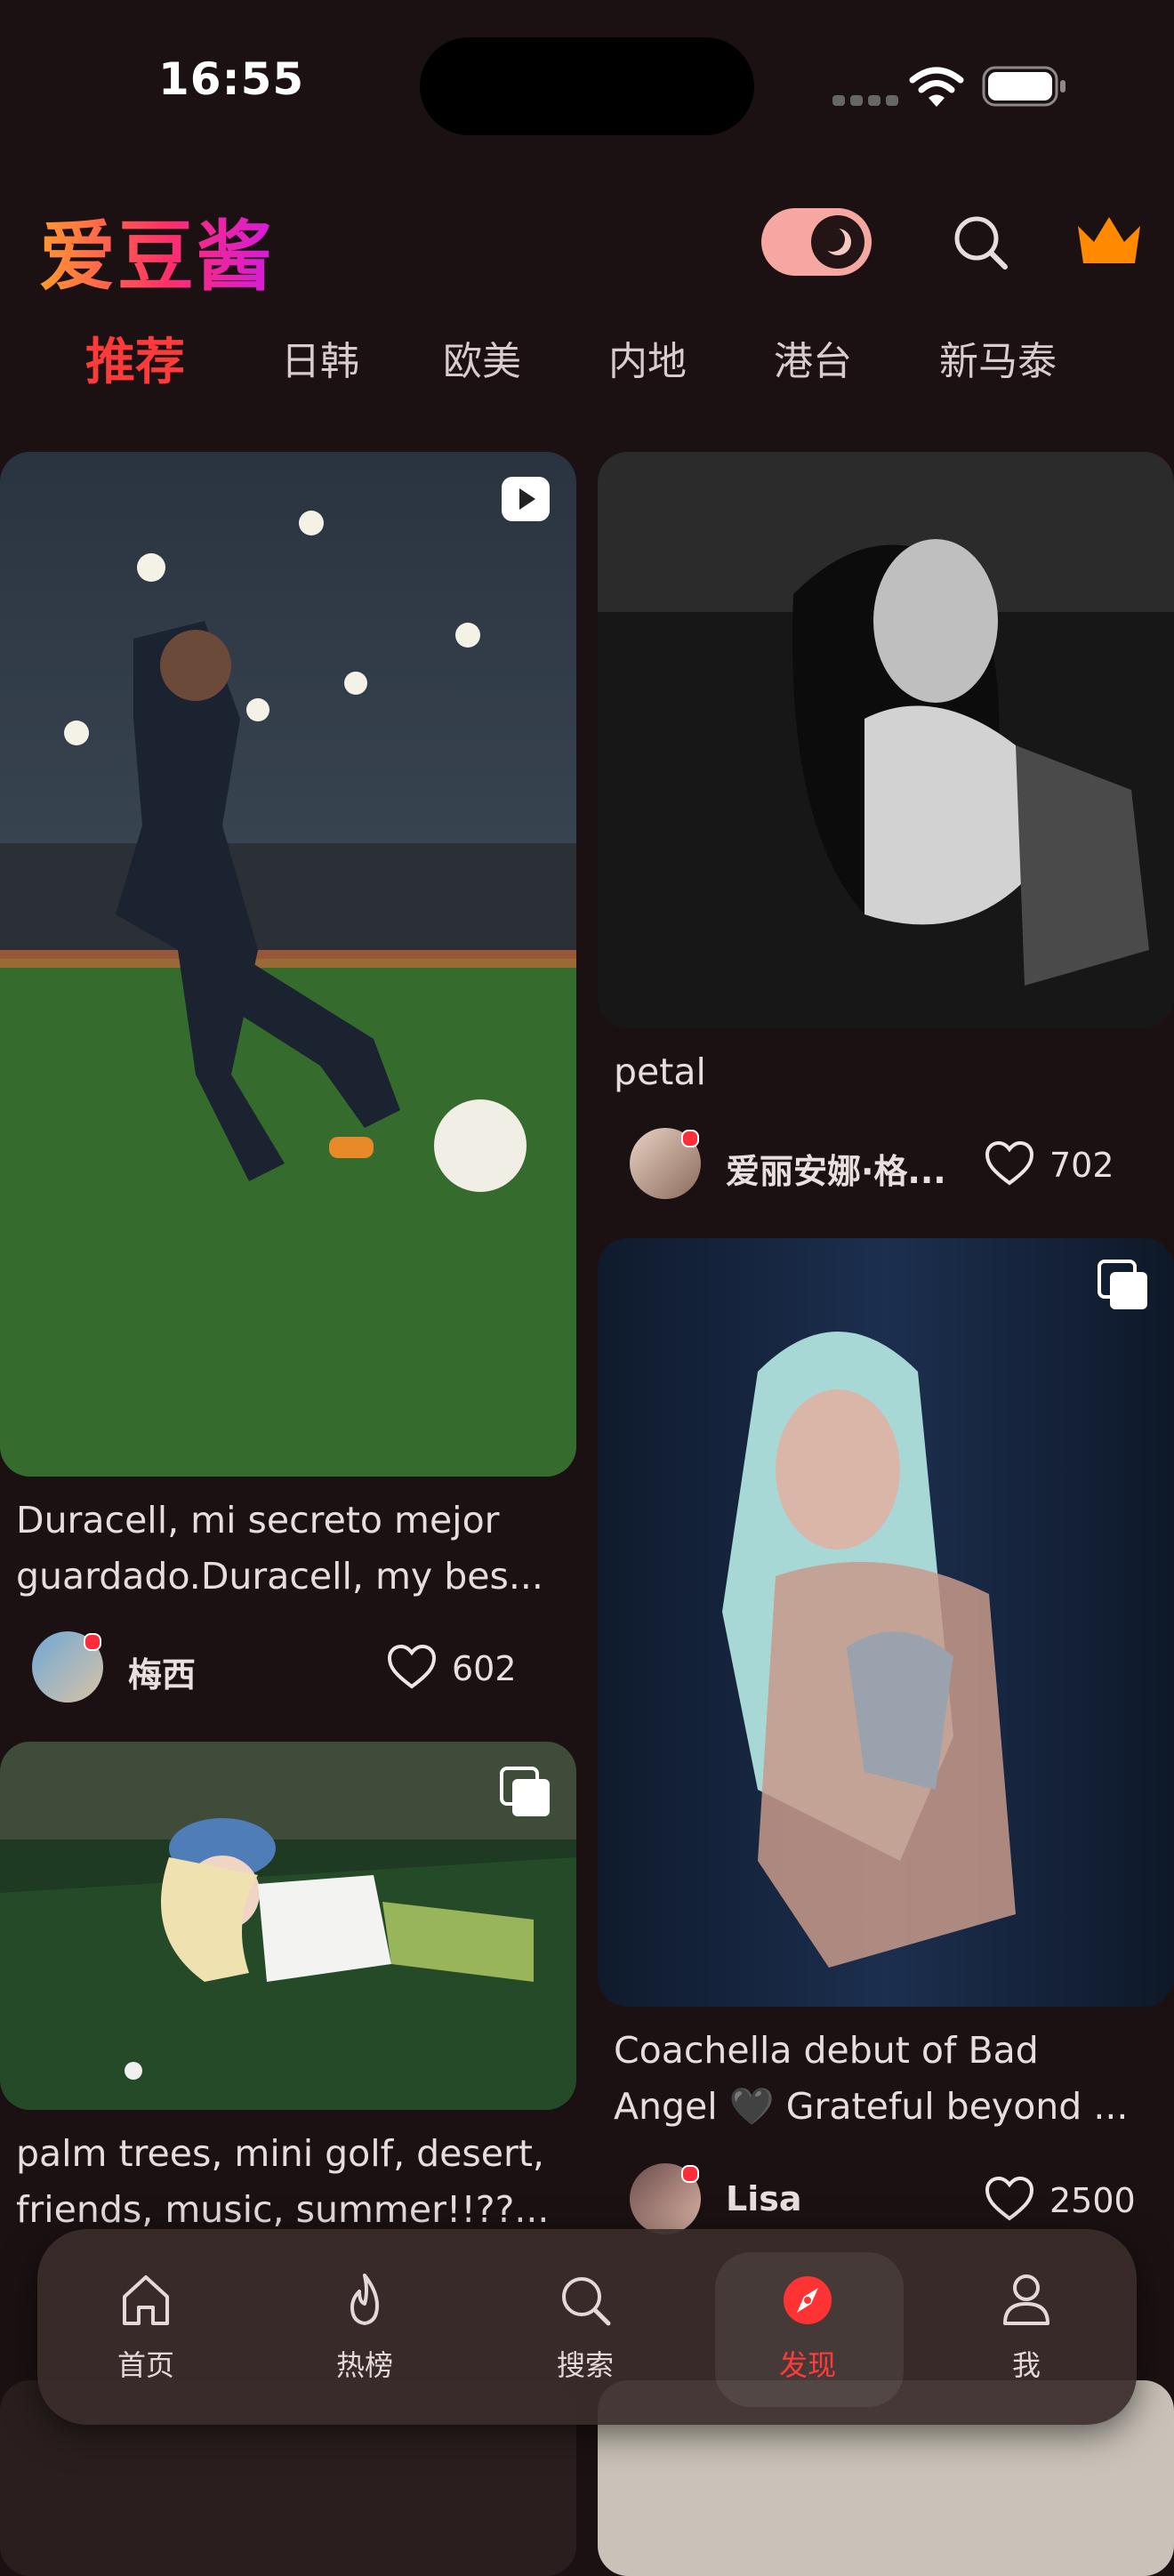 The width and height of the screenshot is (1174, 2576). I want to click on tab-mainland: 内地, so click(647, 357).